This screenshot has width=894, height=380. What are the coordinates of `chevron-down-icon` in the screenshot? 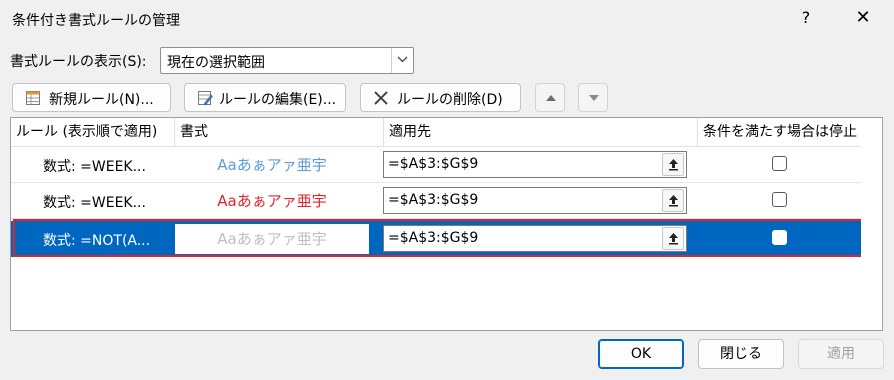 It's located at (402, 60).